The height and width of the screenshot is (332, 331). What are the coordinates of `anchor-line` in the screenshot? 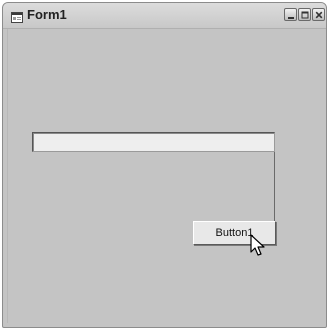 It's located at (274, 187).